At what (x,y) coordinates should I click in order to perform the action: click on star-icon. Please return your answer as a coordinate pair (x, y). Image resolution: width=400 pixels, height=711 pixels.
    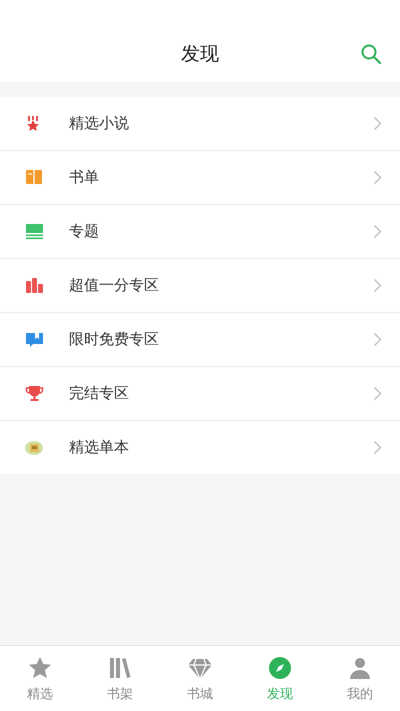
    Looking at the image, I should click on (40, 667).